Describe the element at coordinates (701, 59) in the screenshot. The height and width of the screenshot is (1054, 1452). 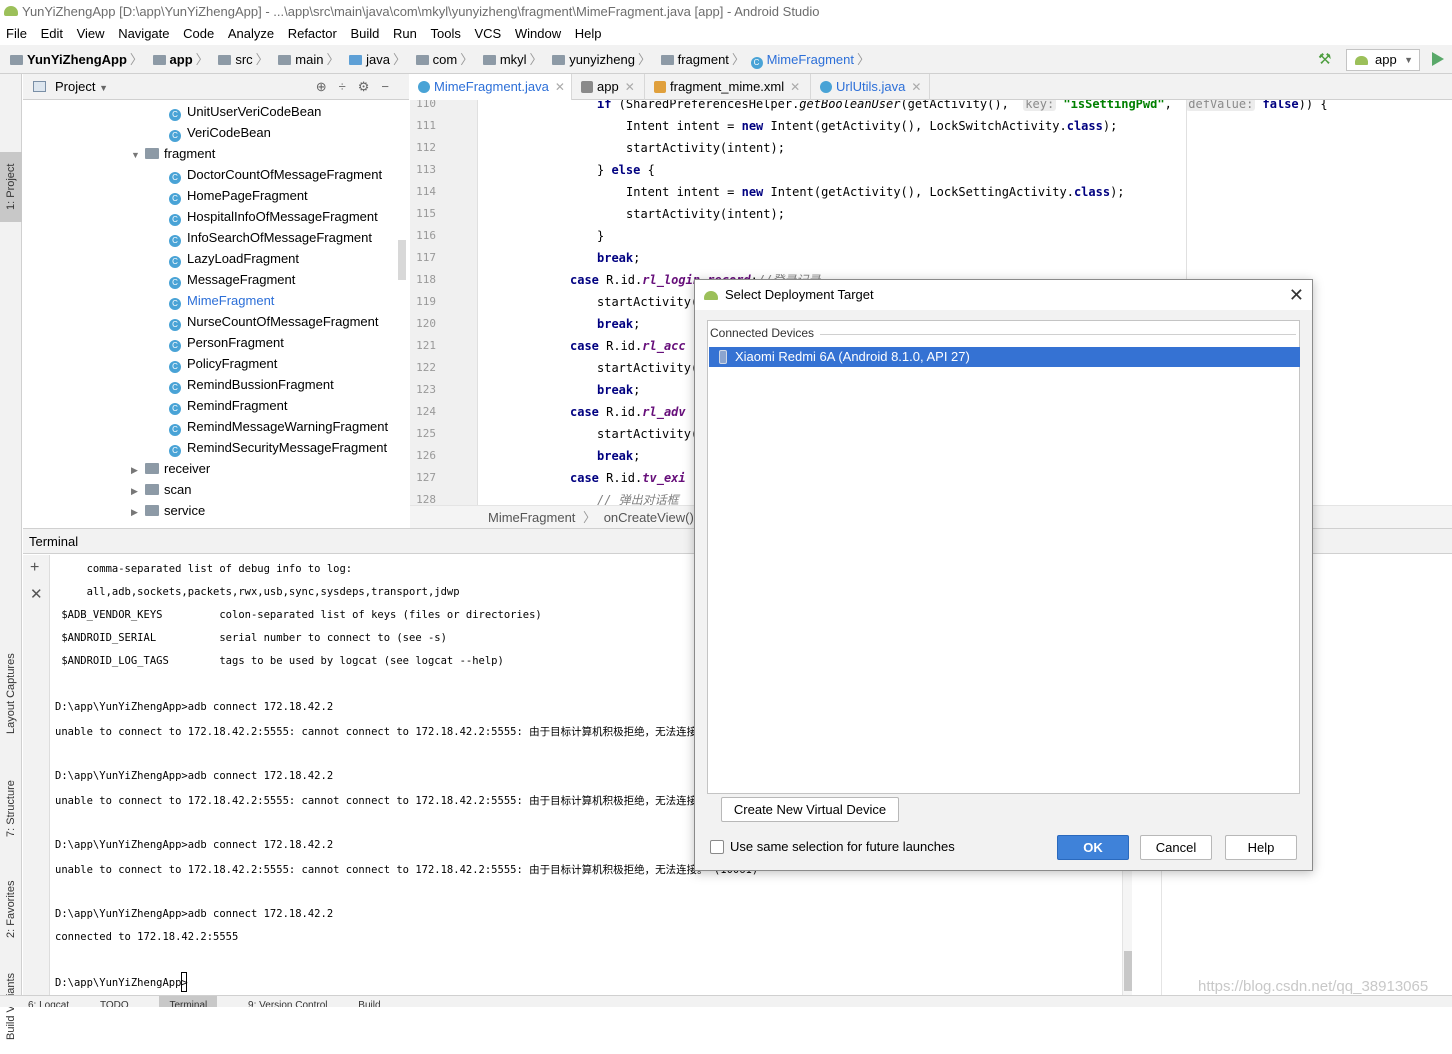
I see `crumb-fragment: fragment 〉` at that location.